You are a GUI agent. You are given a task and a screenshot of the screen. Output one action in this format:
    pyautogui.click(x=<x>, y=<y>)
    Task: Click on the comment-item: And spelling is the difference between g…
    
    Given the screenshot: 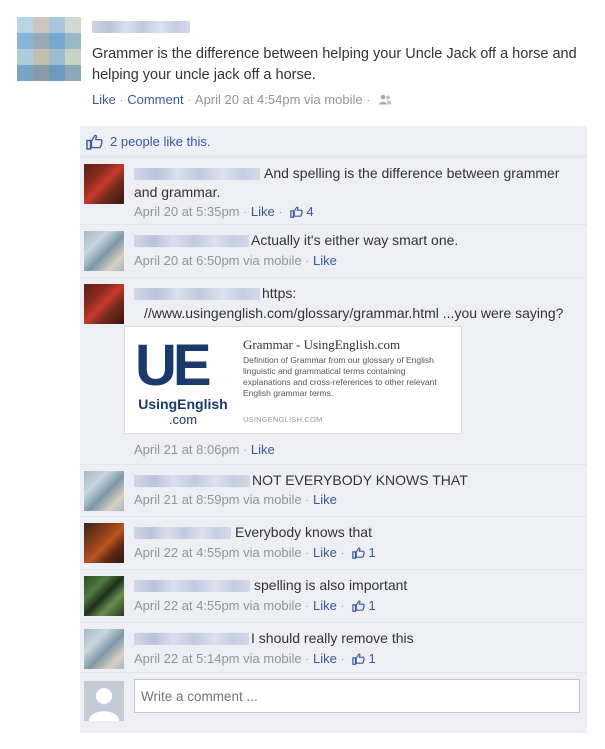 What is the action you would take?
    pyautogui.click(x=333, y=190)
    